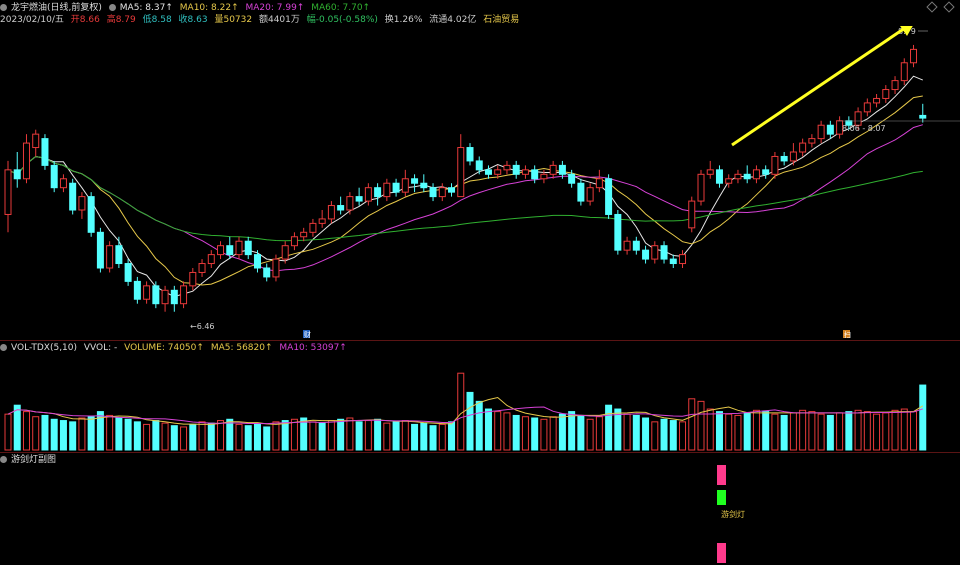 The image size is (960, 565). Describe the element at coordinates (480, 340) in the screenshot. I see `panel-divider` at that location.